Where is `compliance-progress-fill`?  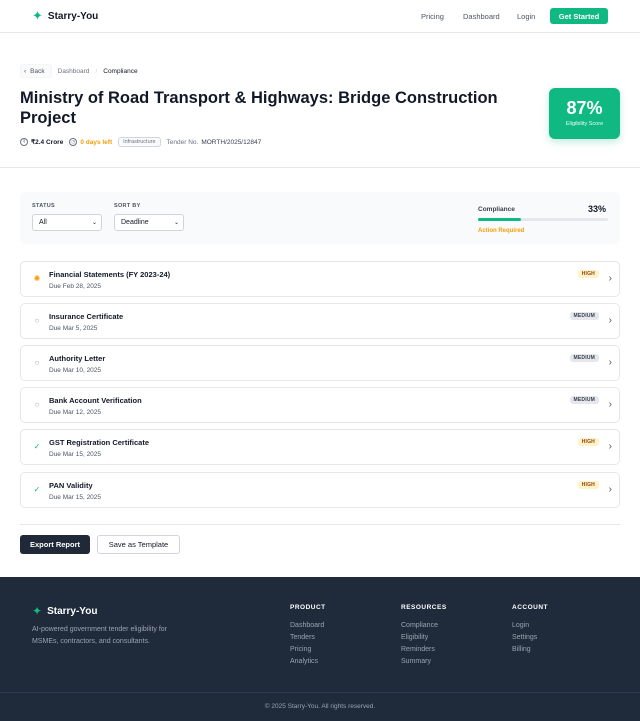 compliance-progress-fill is located at coordinates (499, 219).